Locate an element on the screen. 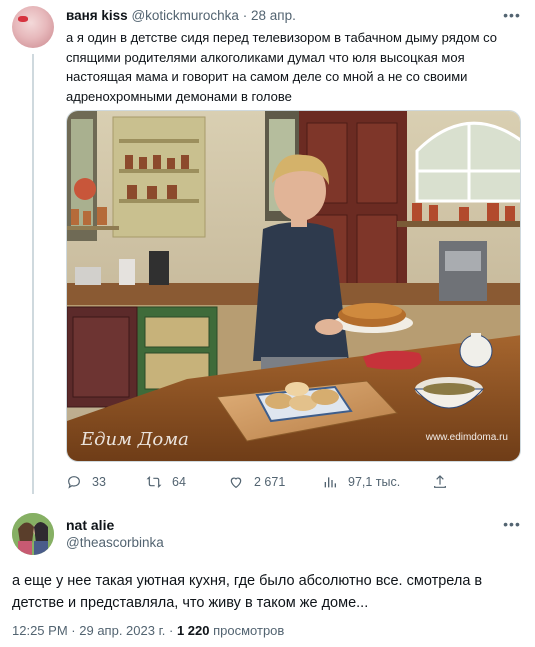  views-label: просмотров is located at coordinates (249, 630).